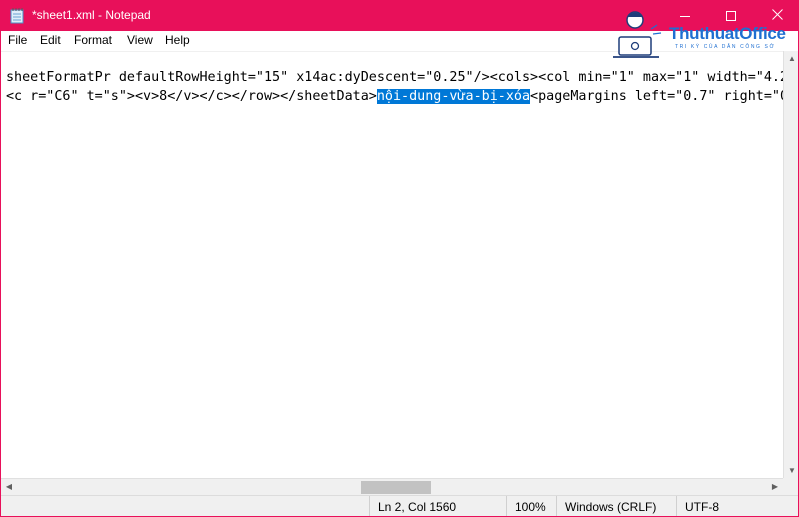 The width and height of the screenshot is (799, 517). I want to click on menu-help: Help, so click(177, 40).